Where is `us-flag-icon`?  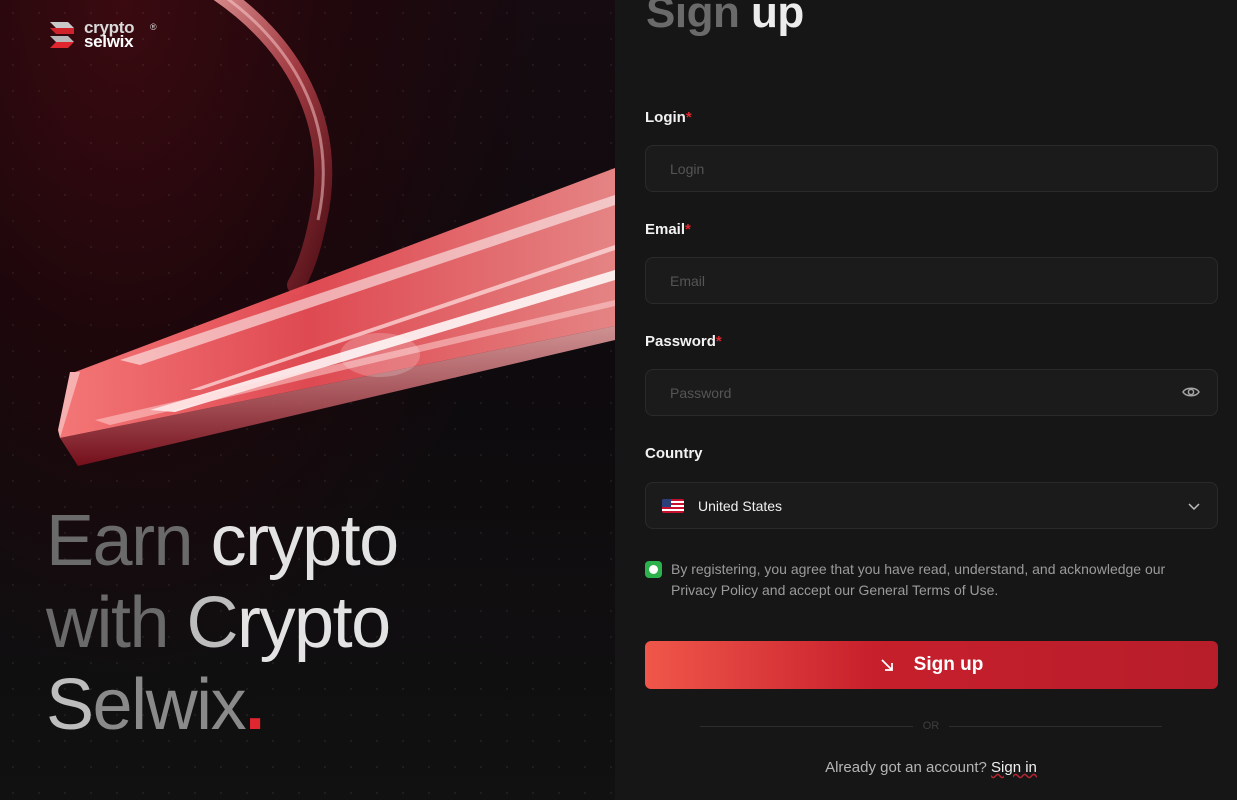 us-flag-icon is located at coordinates (673, 505).